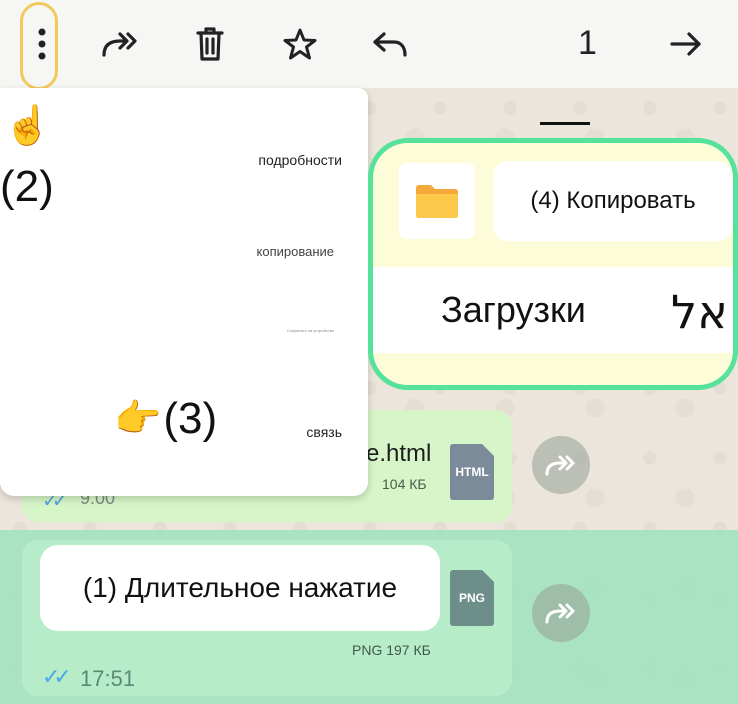 This screenshot has width=738, height=704. Describe the element at coordinates (587, 43) in the screenshot. I see `selected-count: 1` at that location.